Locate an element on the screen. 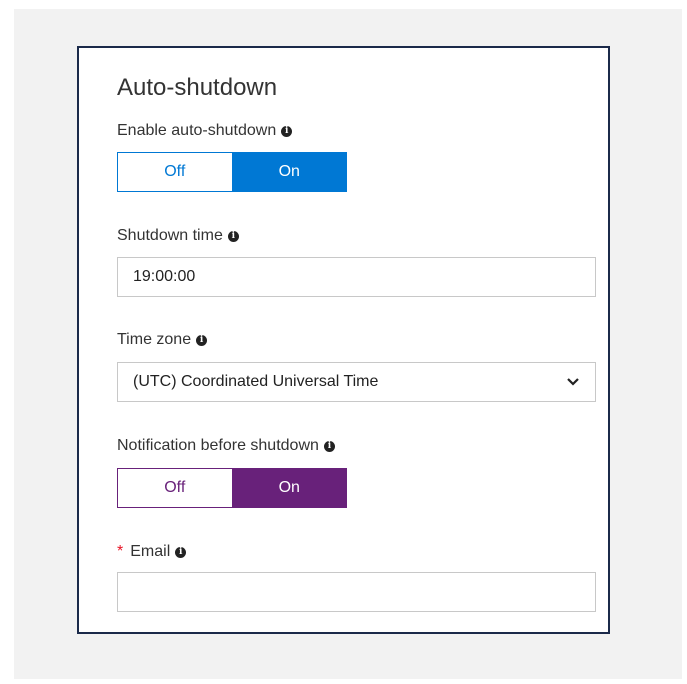 This screenshot has width=687, height=684. enable-auto-shutdown-toggle: Off On is located at coordinates (232, 172).